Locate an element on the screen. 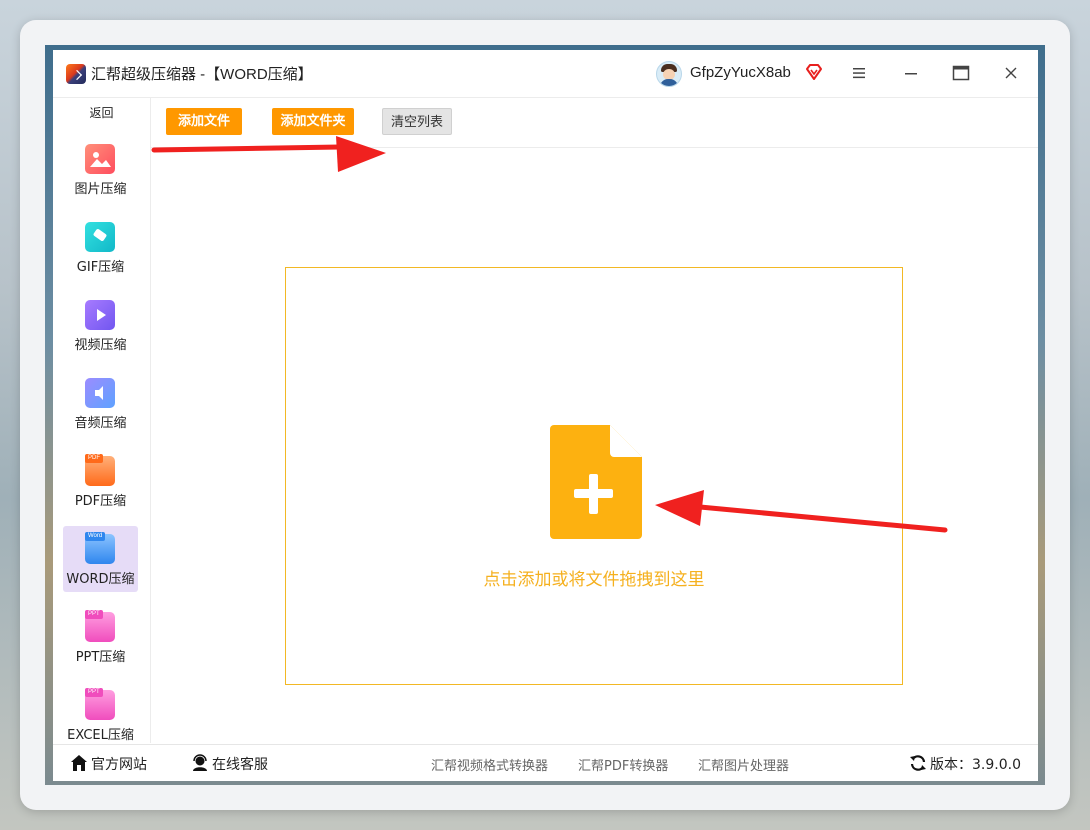 This screenshot has height=830, width=1090. sidebar-item-label: PDF压缩 is located at coordinates (100, 501).